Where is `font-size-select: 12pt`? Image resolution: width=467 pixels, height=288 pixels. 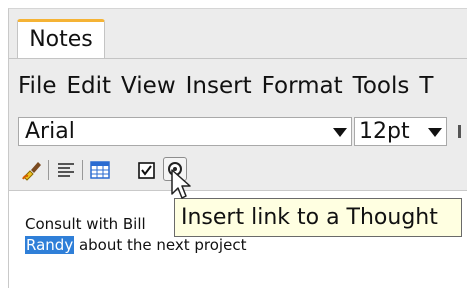 font-size-select: 12pt is located at coordinates (400, 131).